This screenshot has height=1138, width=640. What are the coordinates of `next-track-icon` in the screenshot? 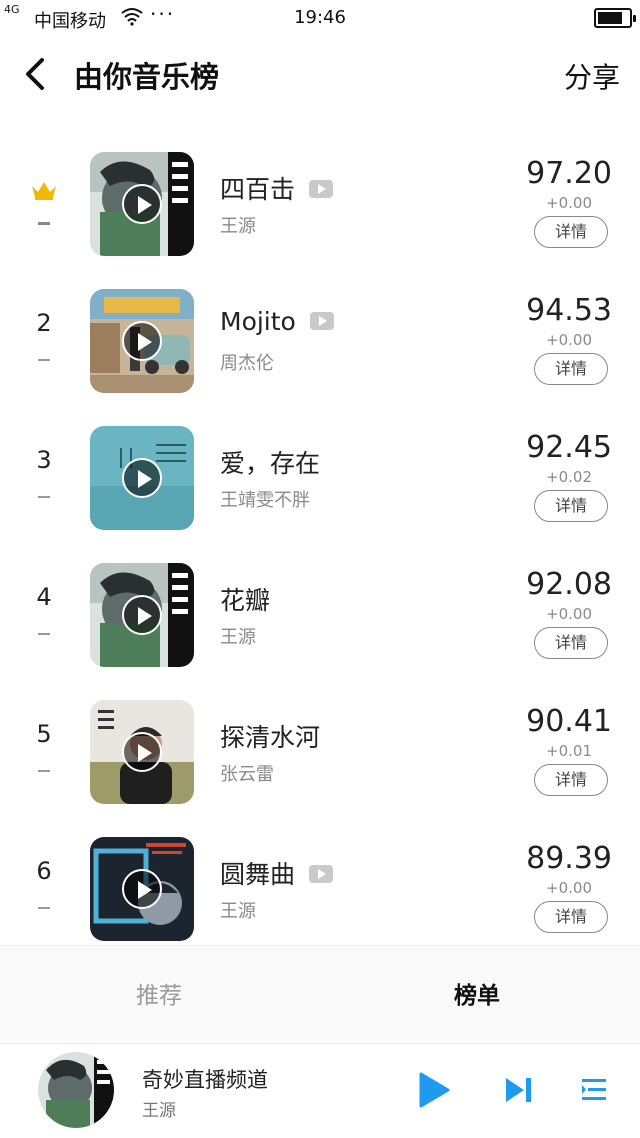 It's located at (518, 1090).